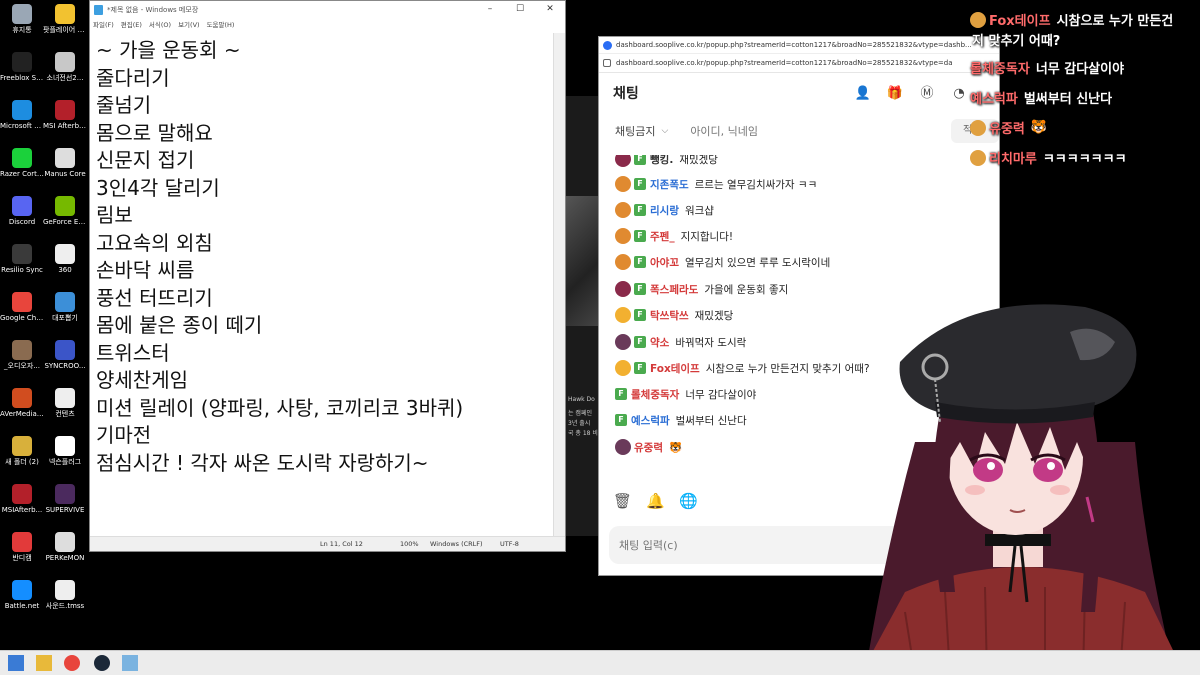  I want to click on chat-nickname: 유중력, so click(648, 447).